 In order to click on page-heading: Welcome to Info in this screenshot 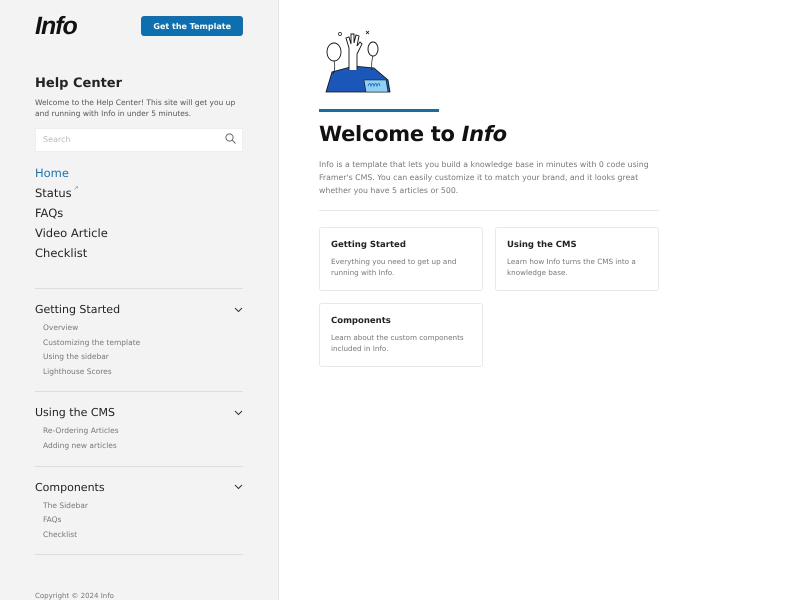, I will do `click(413, 134)`.